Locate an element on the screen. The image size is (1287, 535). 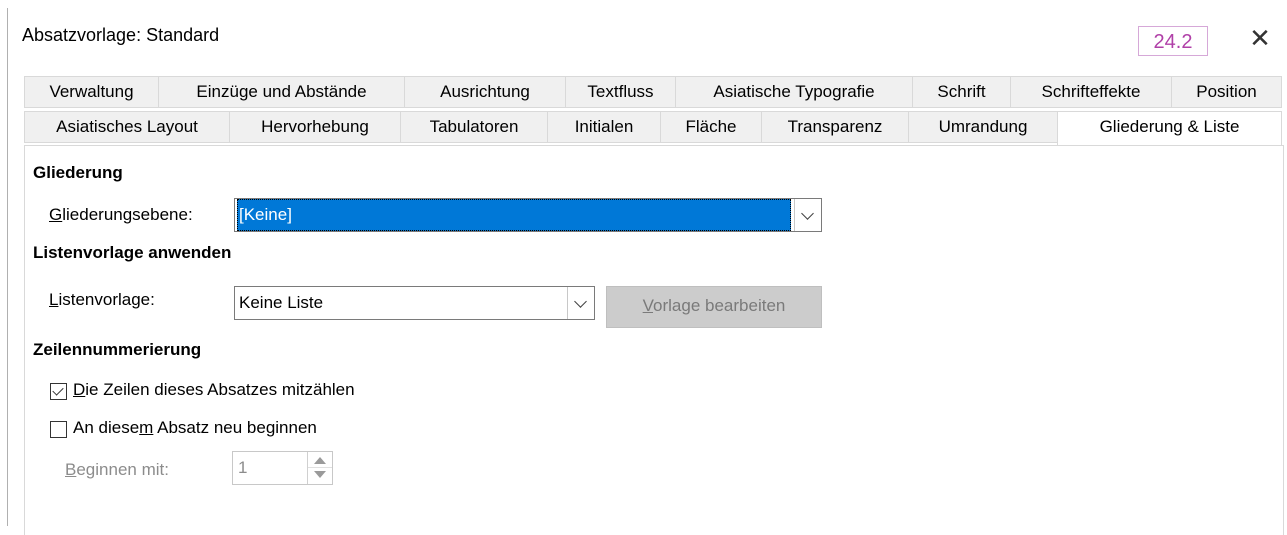
tab-position: Position is located at coordinates (1226, 92).